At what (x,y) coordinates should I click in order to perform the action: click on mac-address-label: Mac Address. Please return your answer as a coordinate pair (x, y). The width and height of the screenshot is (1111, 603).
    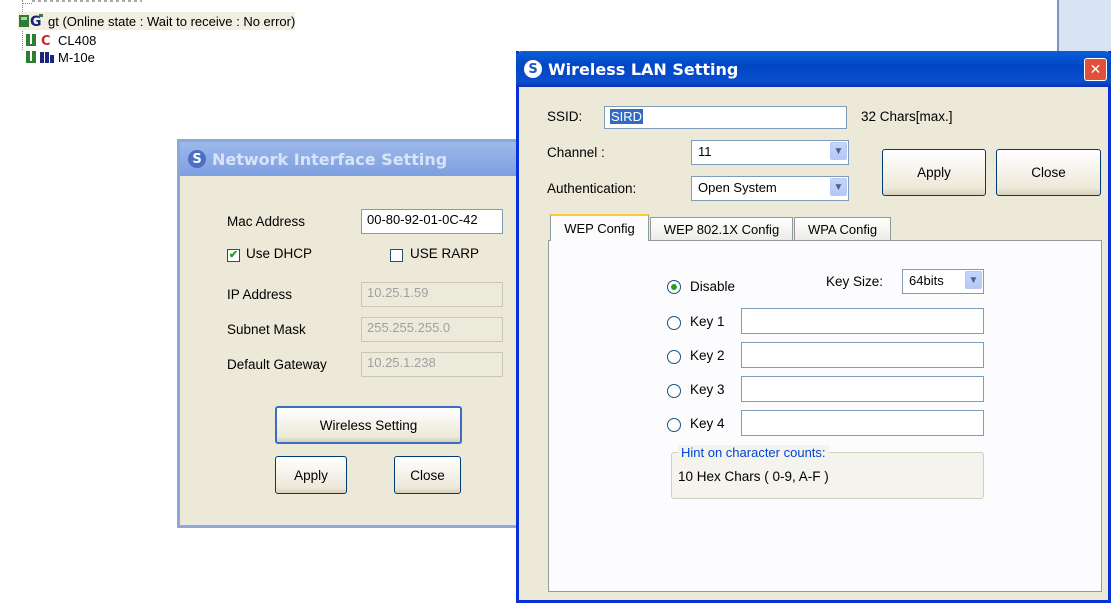
    Looking at the image, I should click on (266, 221).